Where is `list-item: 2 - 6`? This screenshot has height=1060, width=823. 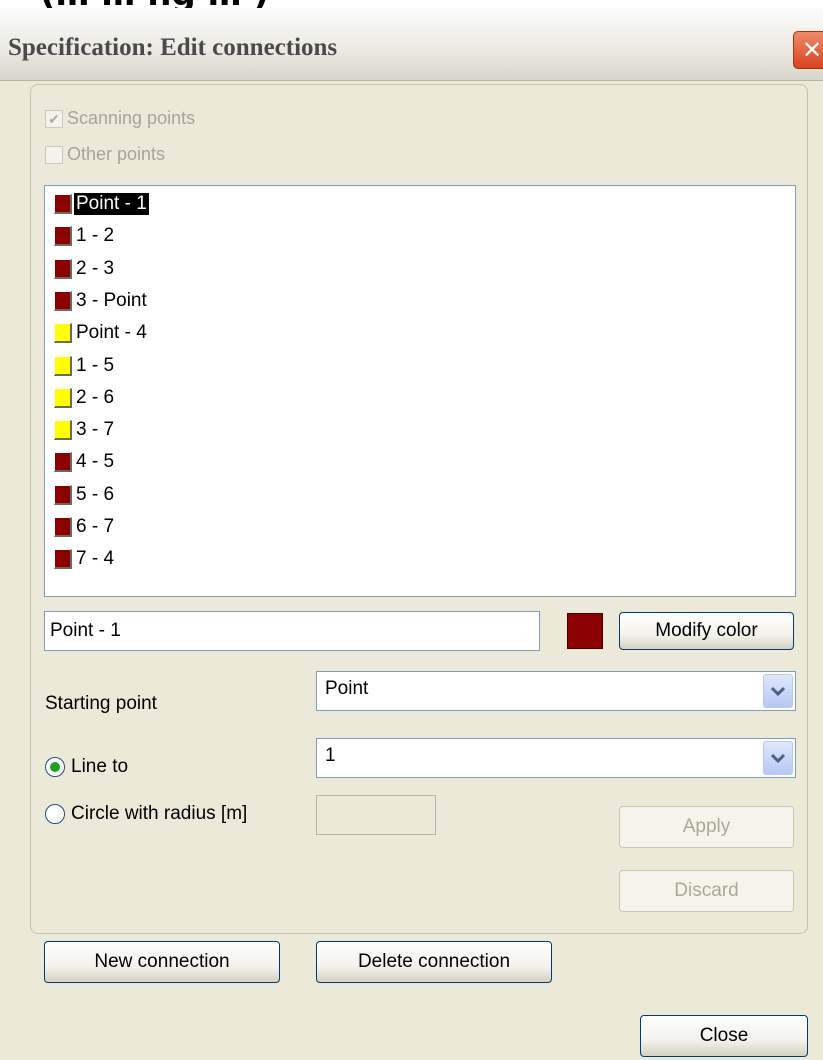 list-item: 2 - 6 is located at coordinates (85, 398).